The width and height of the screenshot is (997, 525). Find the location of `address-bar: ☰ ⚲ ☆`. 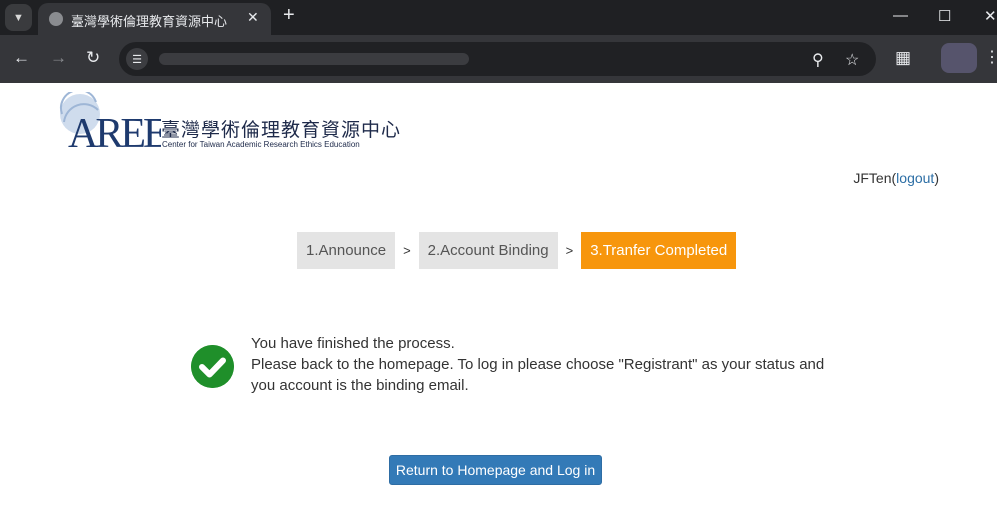

address-bar: ☰ ⚲ ☆ is located at coordinates (497, 59).